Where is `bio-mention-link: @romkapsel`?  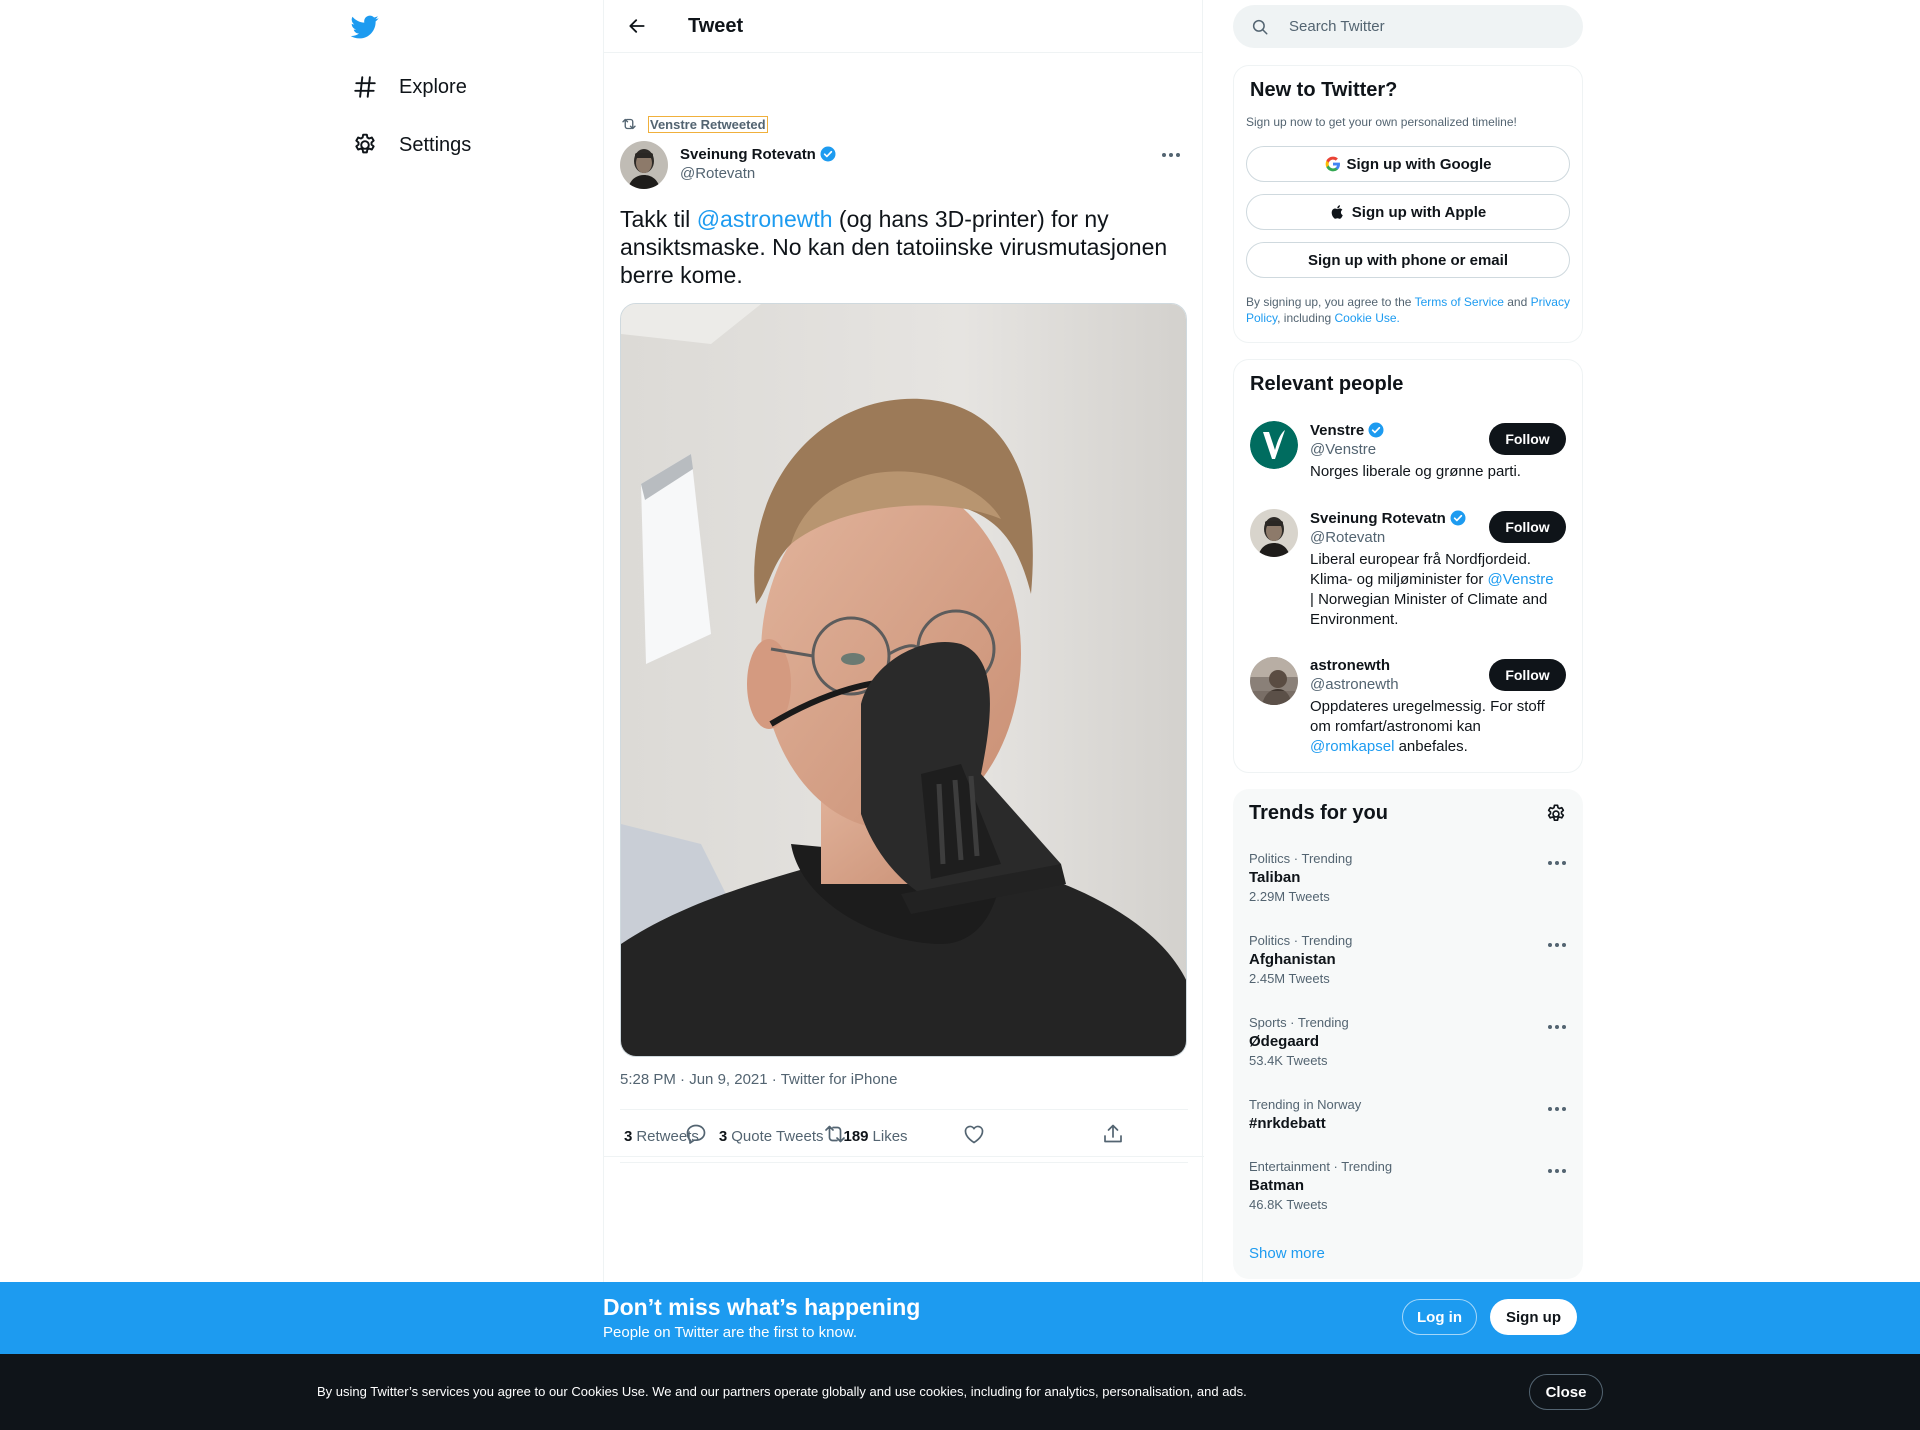 bio-mention-link: @romkapsel is located at coordinates (1352, 746).